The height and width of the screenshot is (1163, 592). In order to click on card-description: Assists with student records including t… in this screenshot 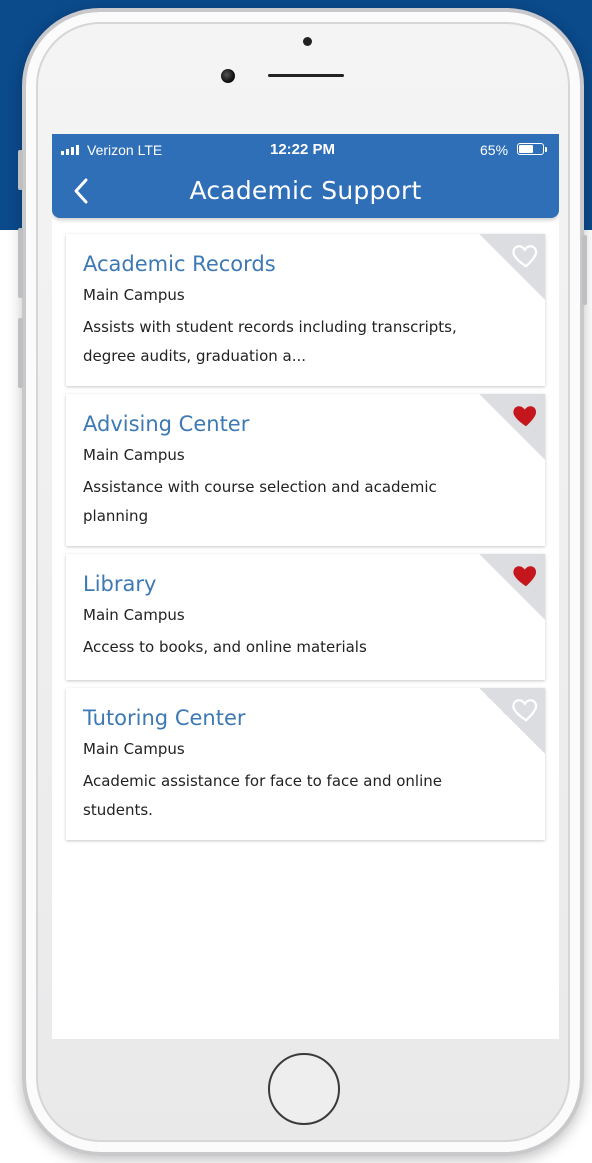, I will do `click(270, 341)`.